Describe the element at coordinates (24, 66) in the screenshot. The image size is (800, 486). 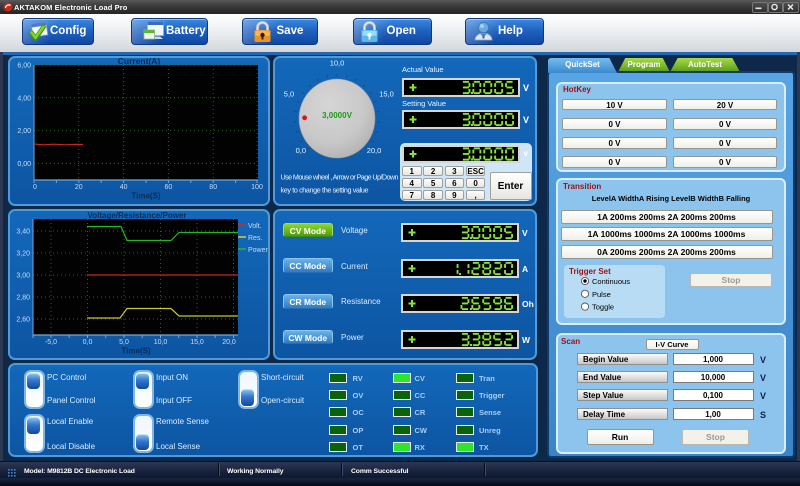
I see `svg-text: 6,00` at that location.